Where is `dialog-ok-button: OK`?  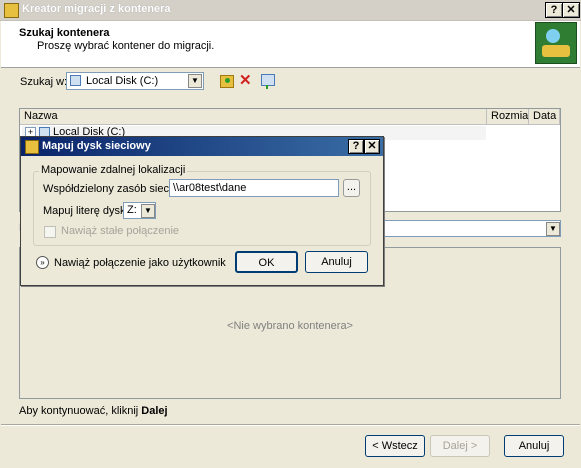 dialog-ok-button: OK is located at coordinates (266, 262).